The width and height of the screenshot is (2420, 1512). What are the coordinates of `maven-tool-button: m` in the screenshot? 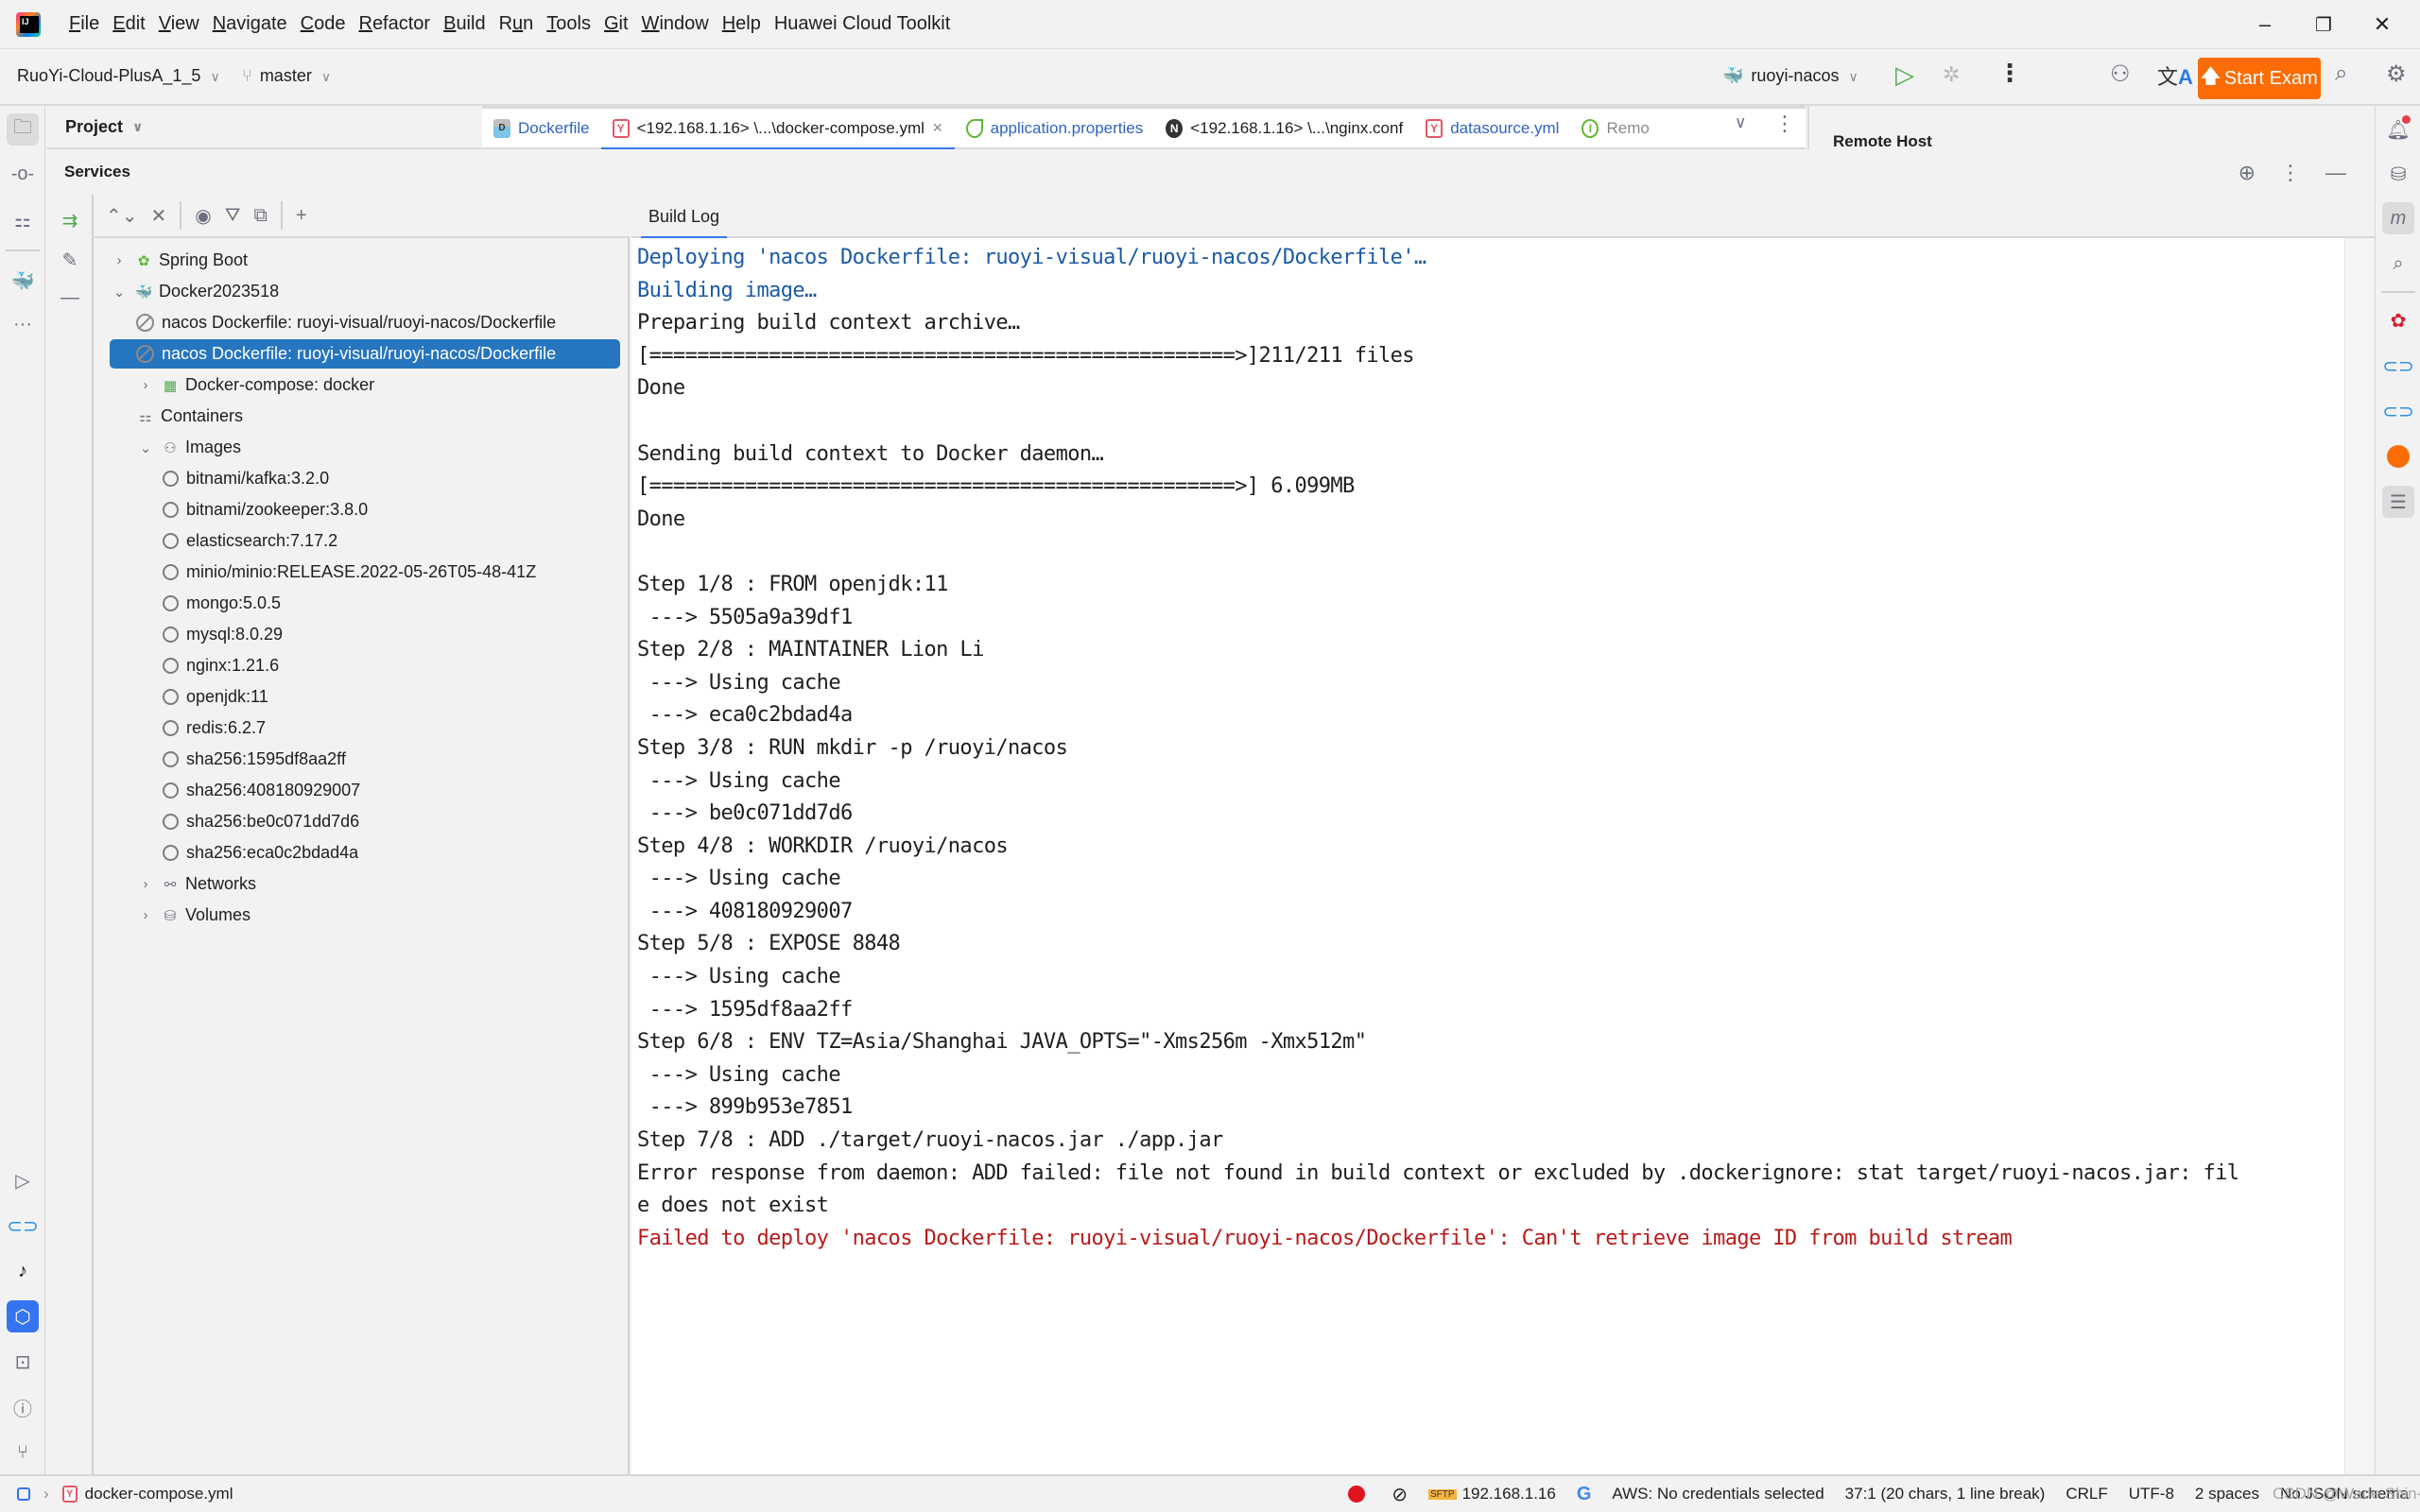 It's located at (2398, 218).